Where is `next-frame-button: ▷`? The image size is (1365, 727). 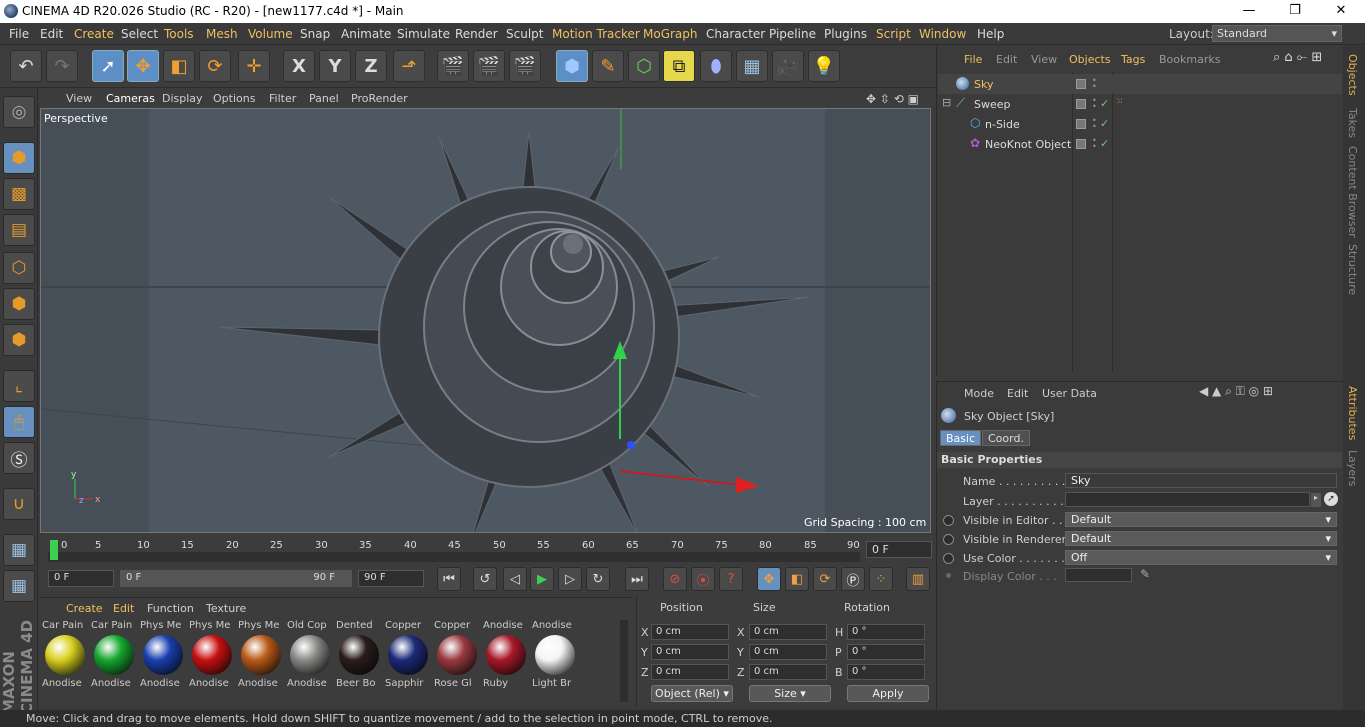
next-frame-button: ▷ is located at coordinates (570, 579).